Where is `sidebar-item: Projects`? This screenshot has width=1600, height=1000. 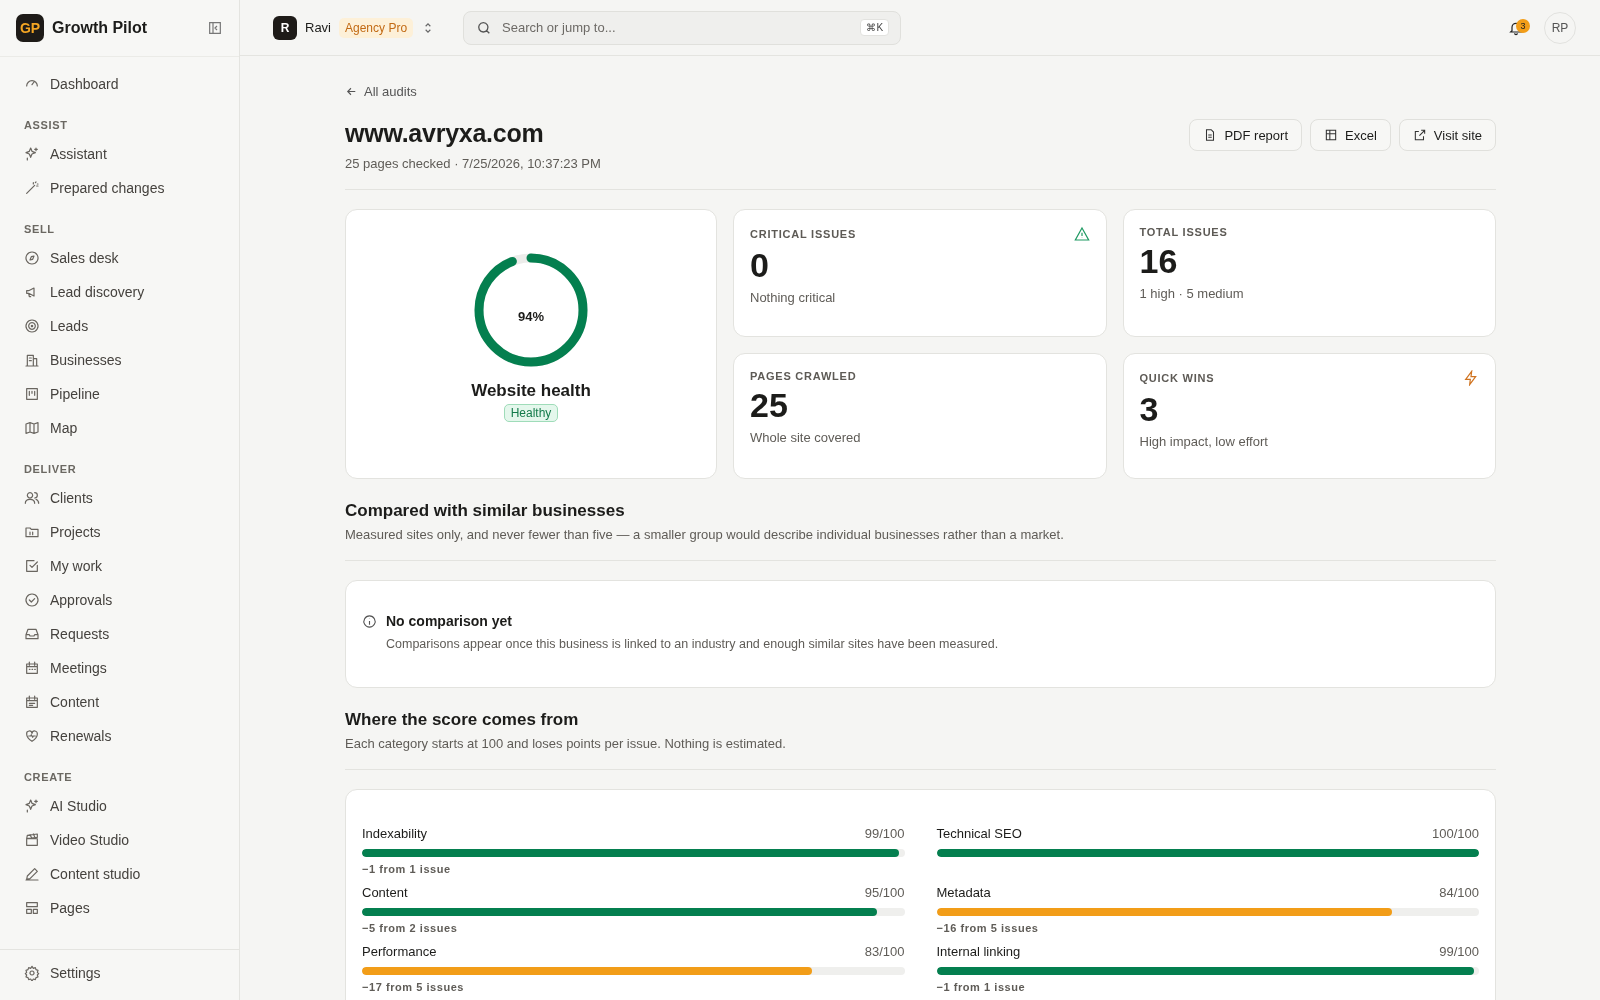
sidebar-item: Projects is located at coordinates (119, 532).